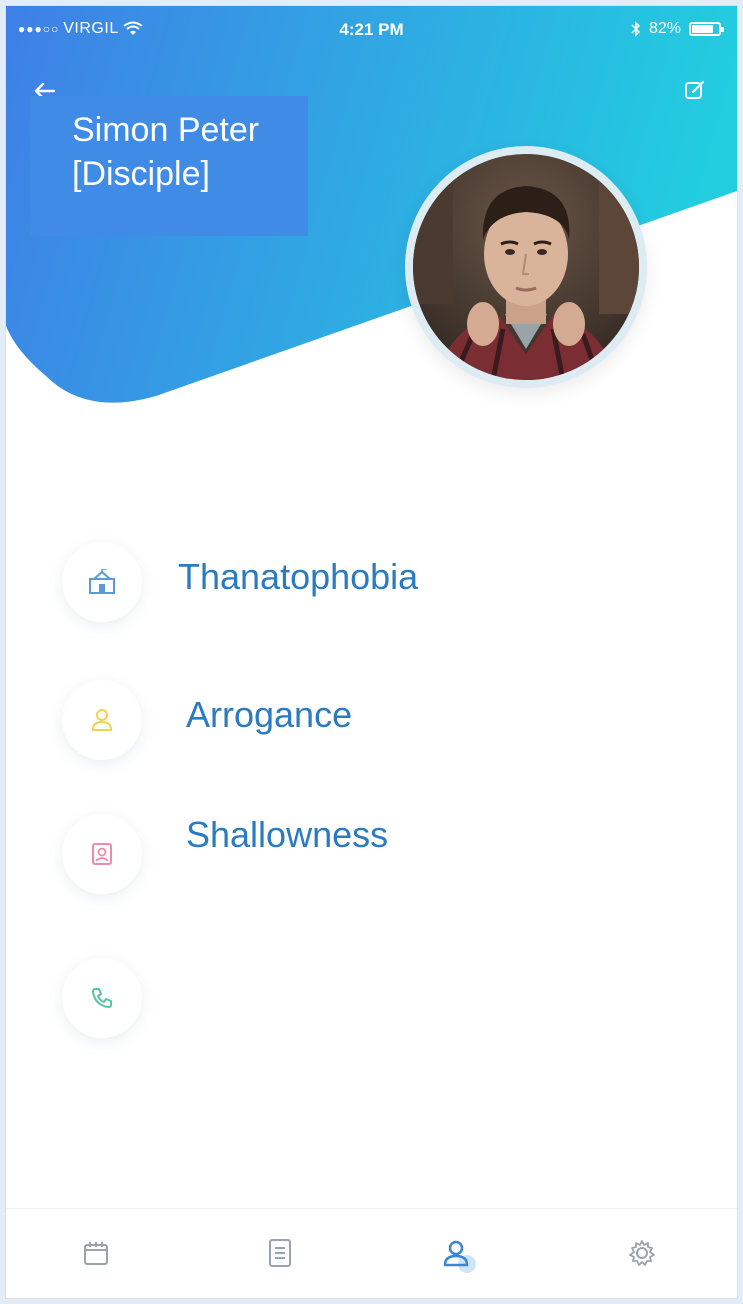 The height and width of the screenshot is (1304, 743). What do you see at coordinates (371, 725) in the screenshot?
I see `list-item: Arrogance` at bounding box center [371, 725].